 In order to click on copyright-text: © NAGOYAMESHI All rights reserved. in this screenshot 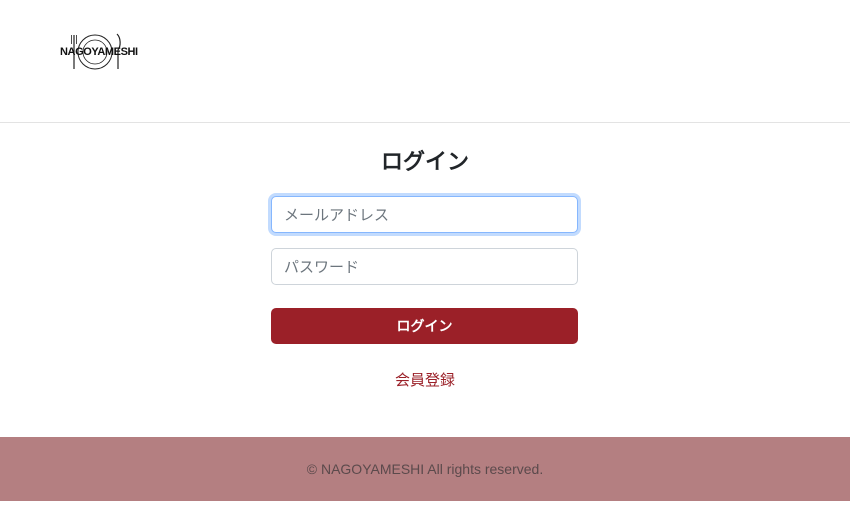, I will do `click(425, 469)`.